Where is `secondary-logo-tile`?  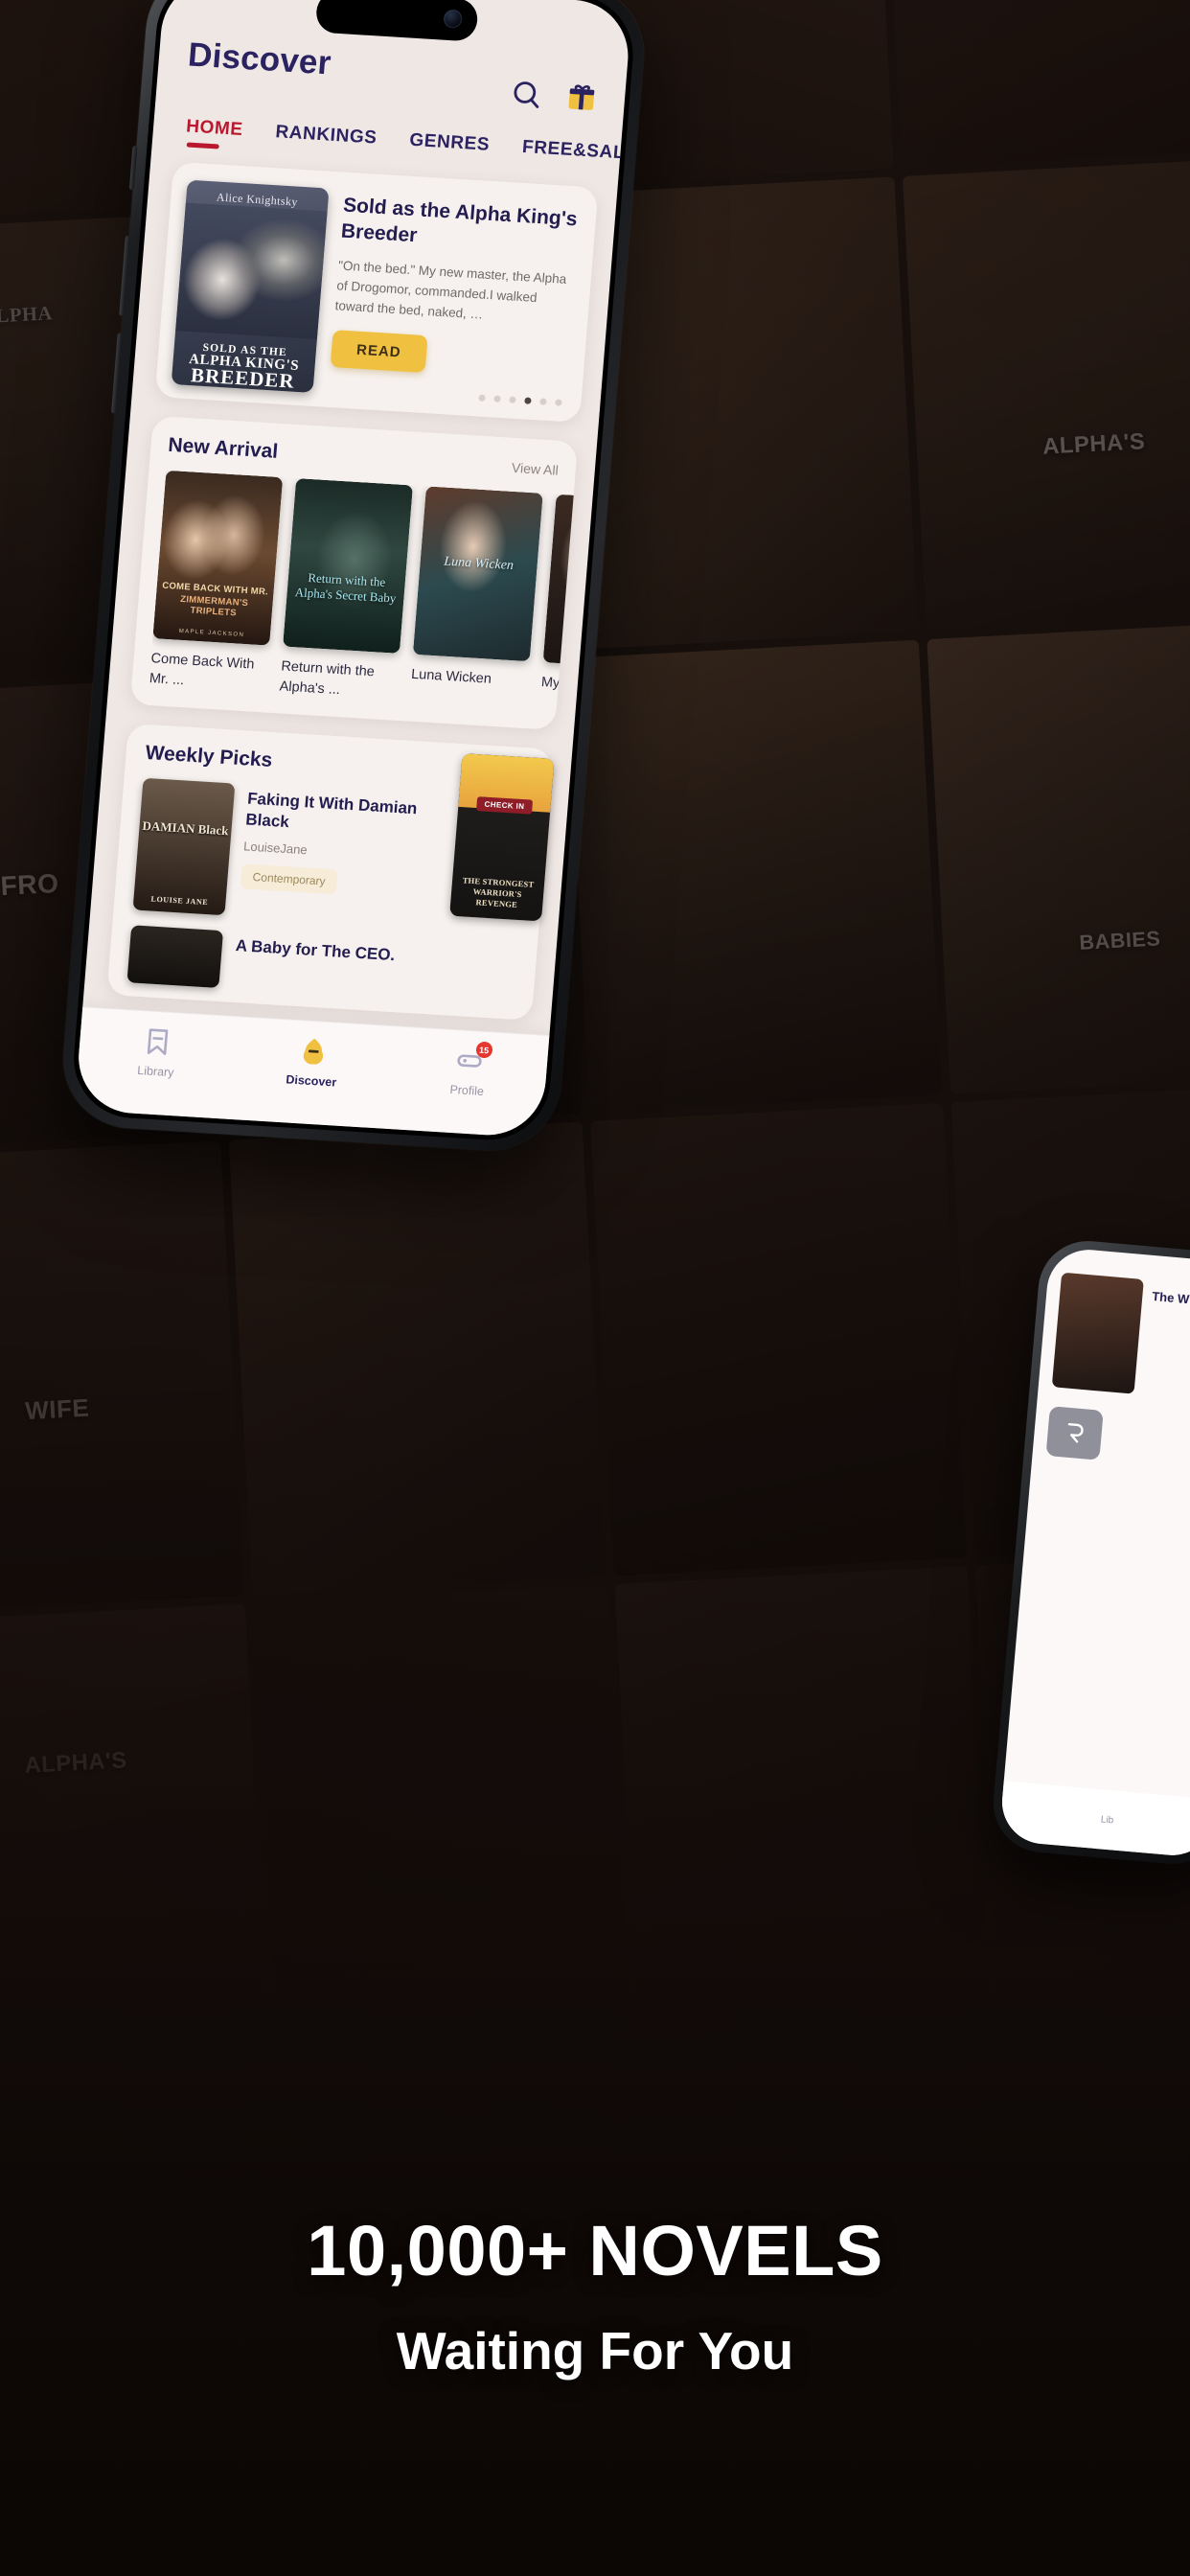 secondary-logo-tile is located at coordinates (1074, 1433).